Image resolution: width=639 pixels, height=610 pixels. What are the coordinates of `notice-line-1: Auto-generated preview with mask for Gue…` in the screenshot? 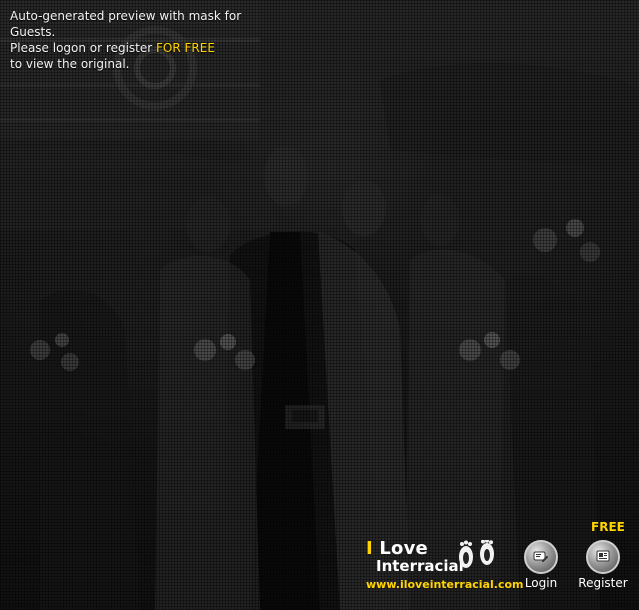 It's located at (126, 24).